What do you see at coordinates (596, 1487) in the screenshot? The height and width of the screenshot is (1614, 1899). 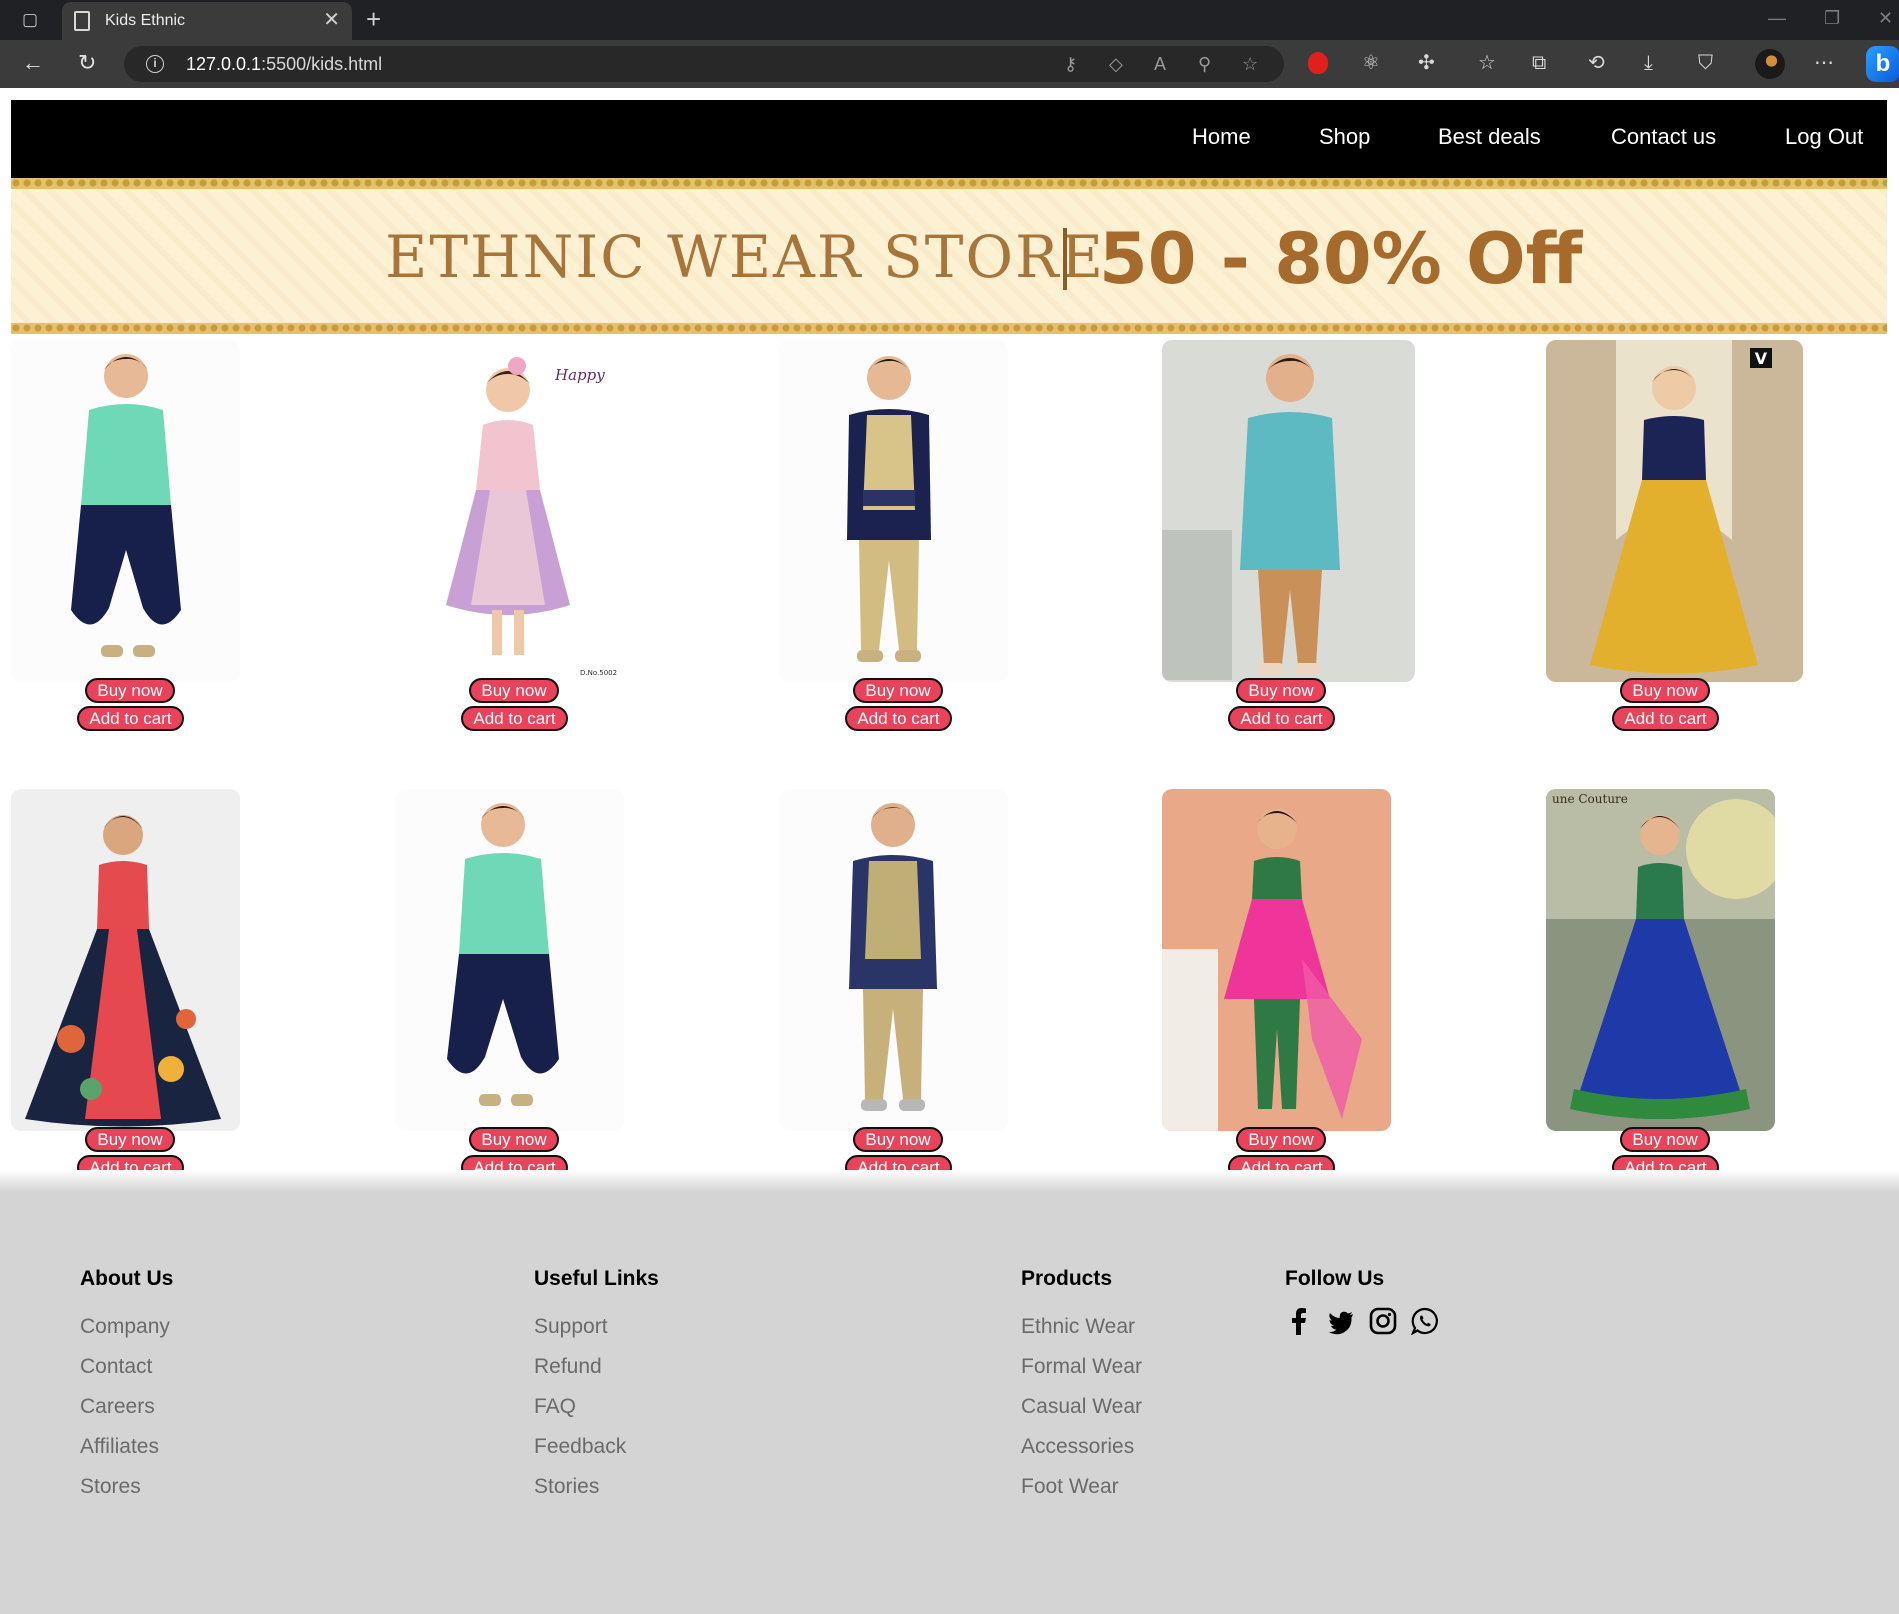 I see `footer-link-stories: Stories` at bounding box center [596, 1487].